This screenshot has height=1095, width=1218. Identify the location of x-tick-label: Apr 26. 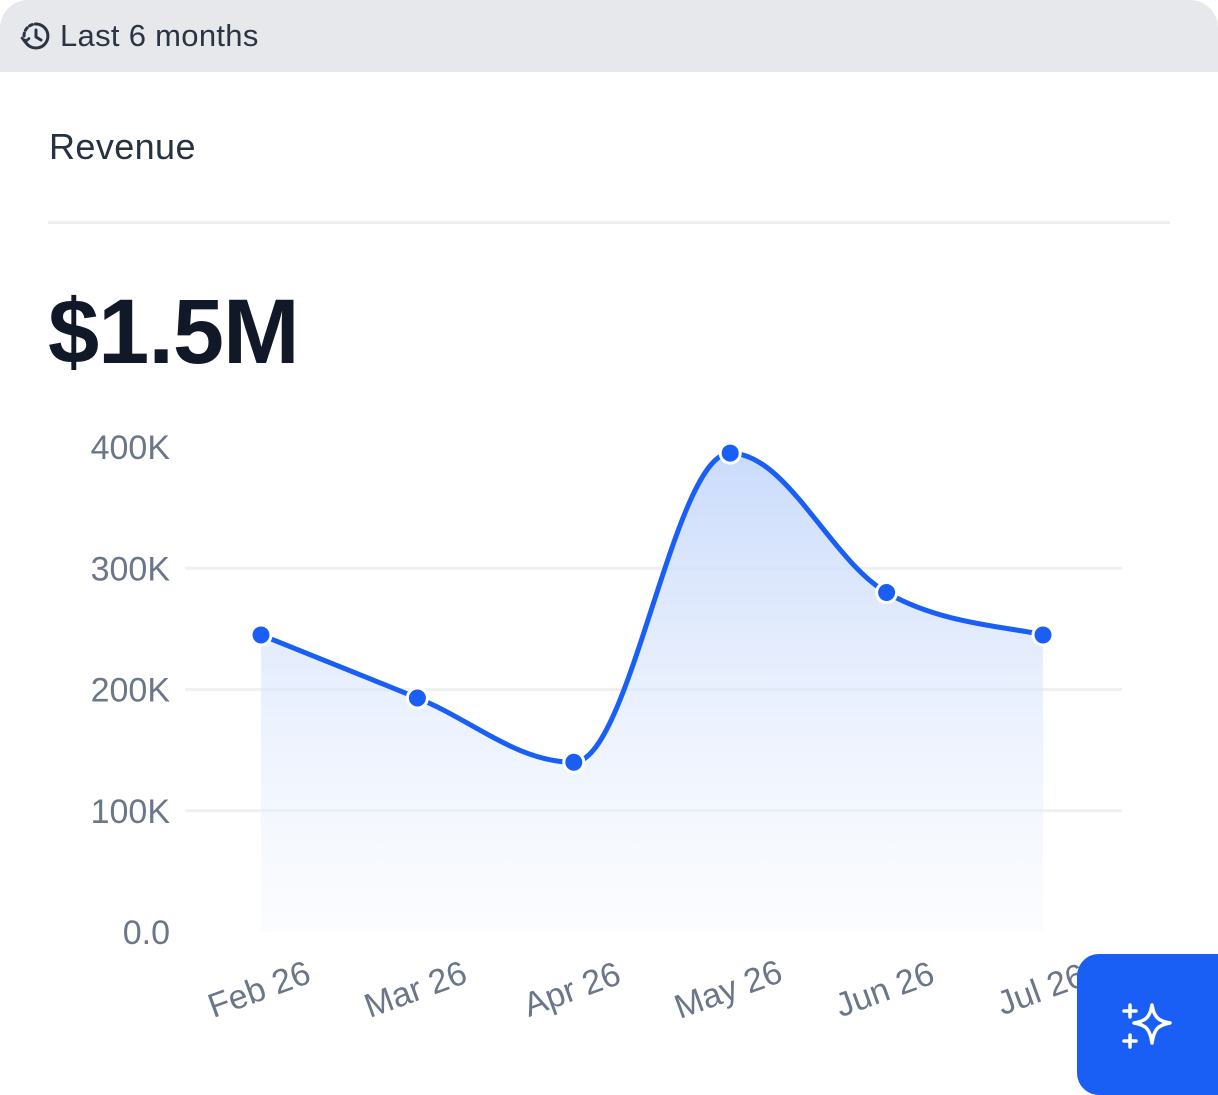
(571, 990).